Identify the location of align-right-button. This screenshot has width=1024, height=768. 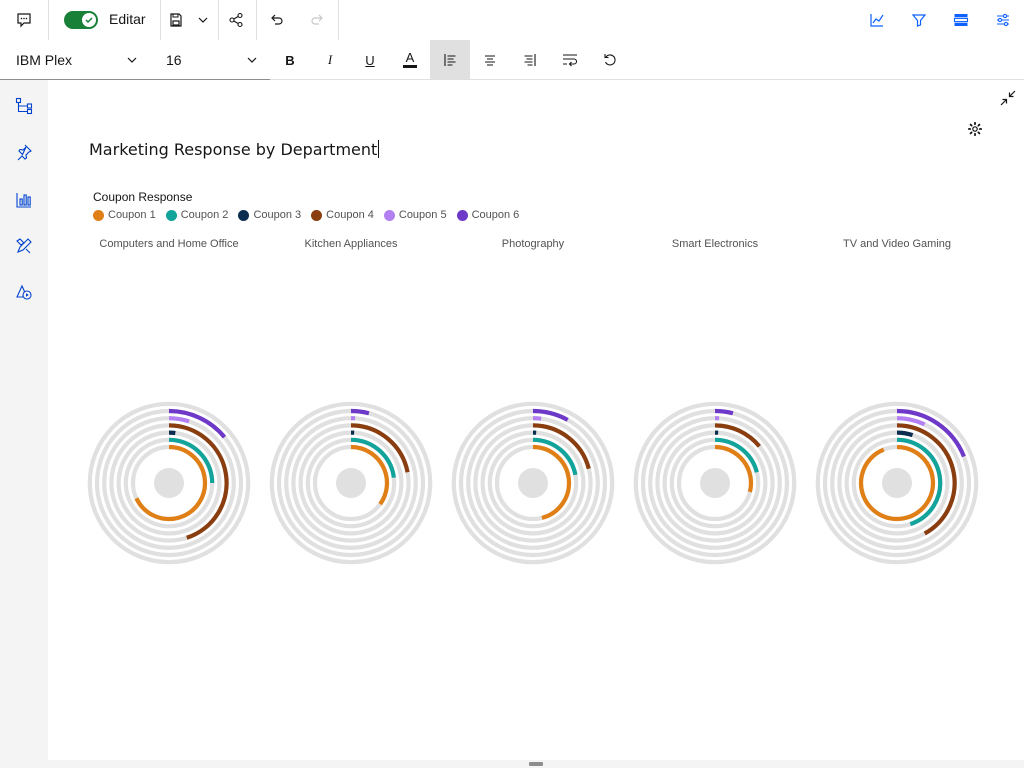
(530, 60).